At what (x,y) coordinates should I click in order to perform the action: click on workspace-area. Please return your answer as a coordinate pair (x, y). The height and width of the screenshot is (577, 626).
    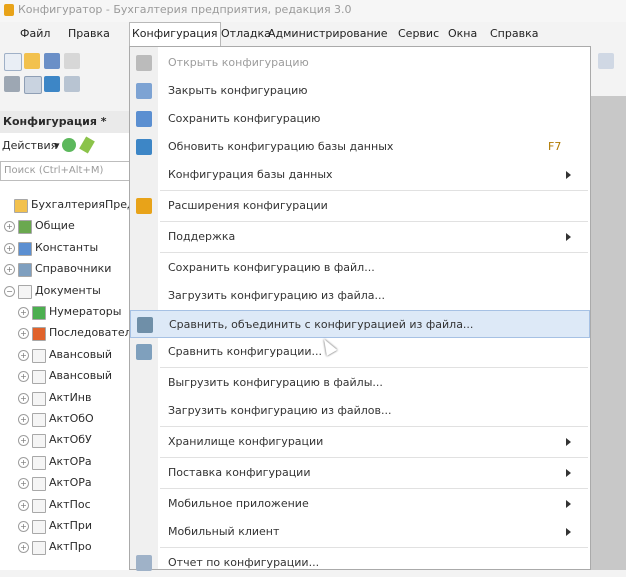
    Looking at the image, I should click on (608, 333).